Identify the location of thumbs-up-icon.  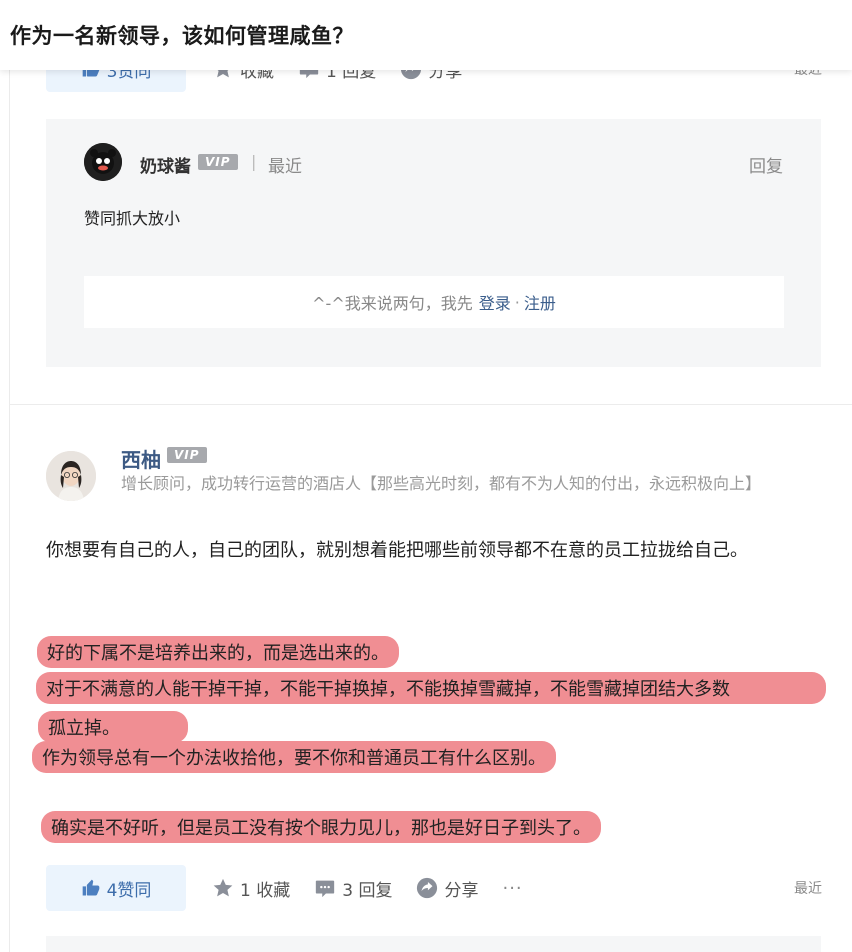
(90, 887).